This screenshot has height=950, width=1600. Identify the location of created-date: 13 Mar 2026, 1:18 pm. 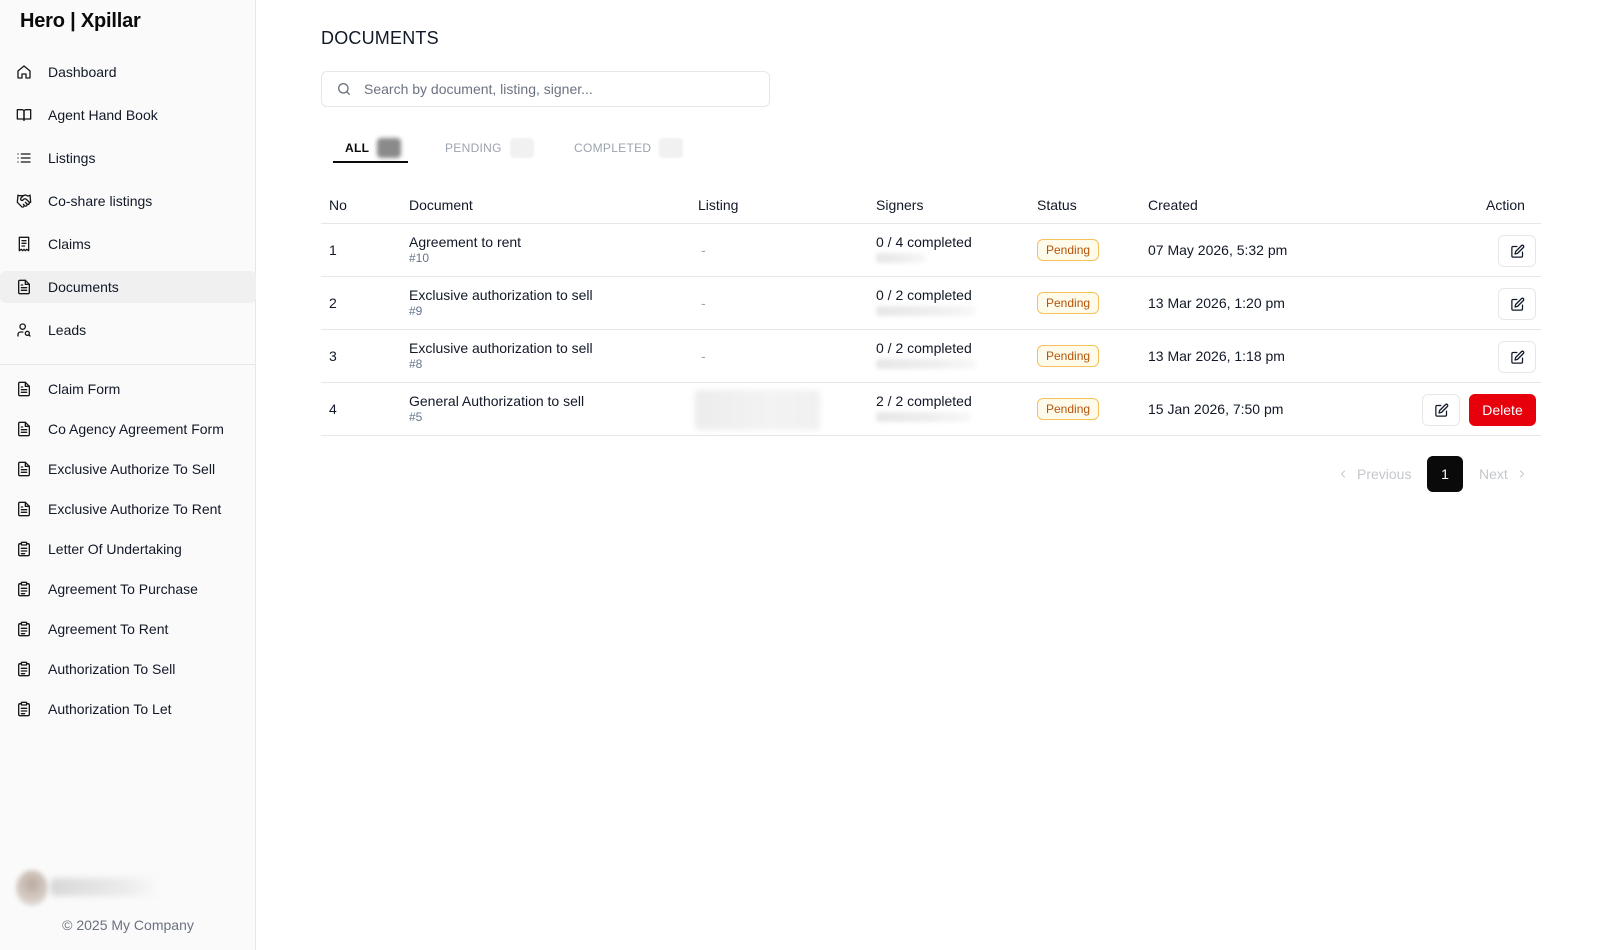
(1216, 356).